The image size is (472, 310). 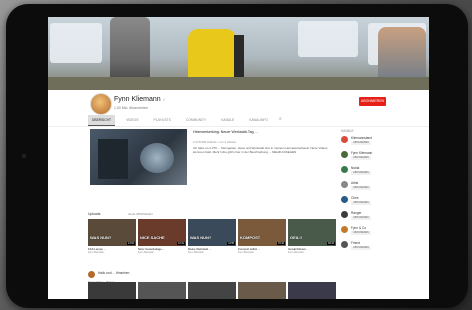 I want to click on video-duration: 13:02, so click(x=131, y=243).